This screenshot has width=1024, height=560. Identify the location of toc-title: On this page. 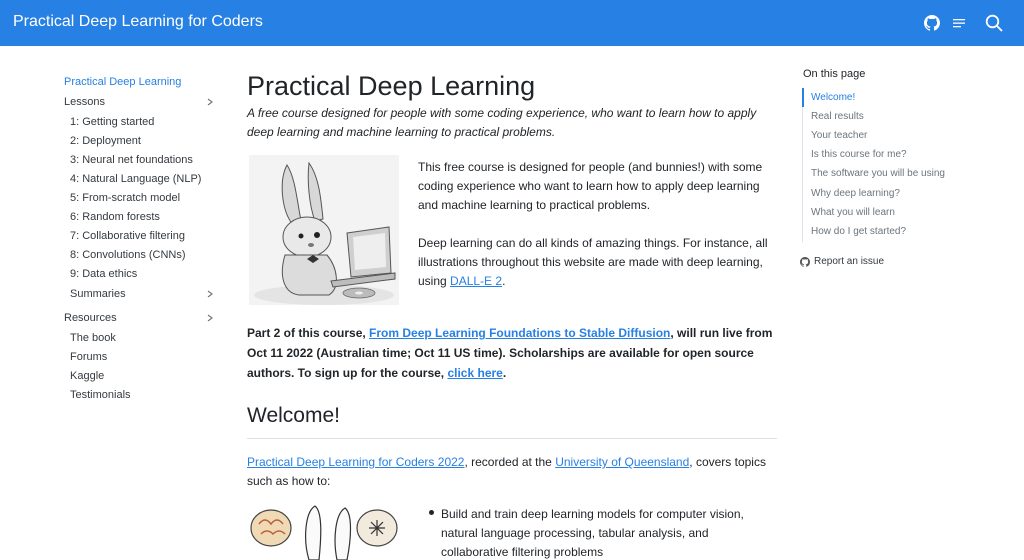
(834, 74).